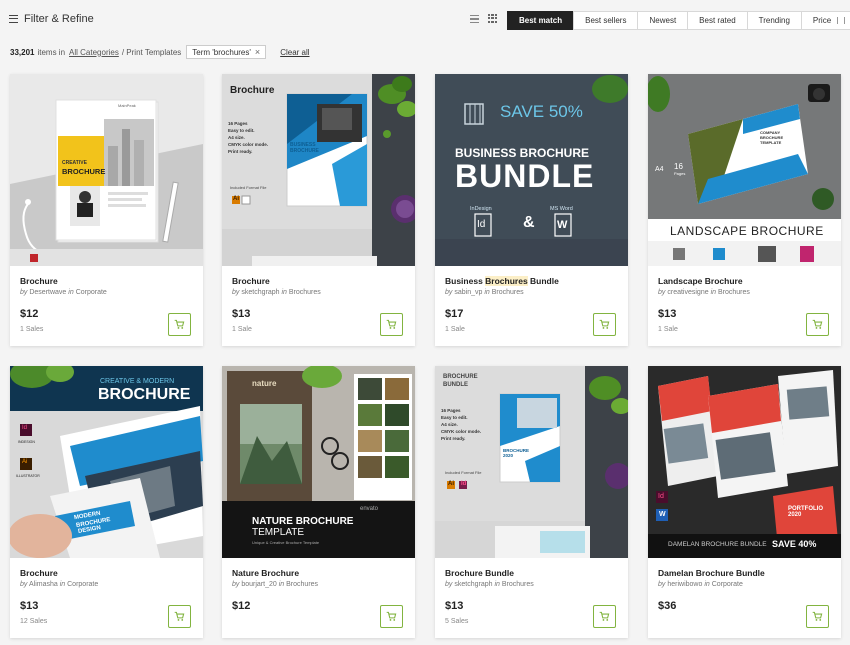  I want to click on thumb-headline-2: BROCHURE, so click(84, 171).